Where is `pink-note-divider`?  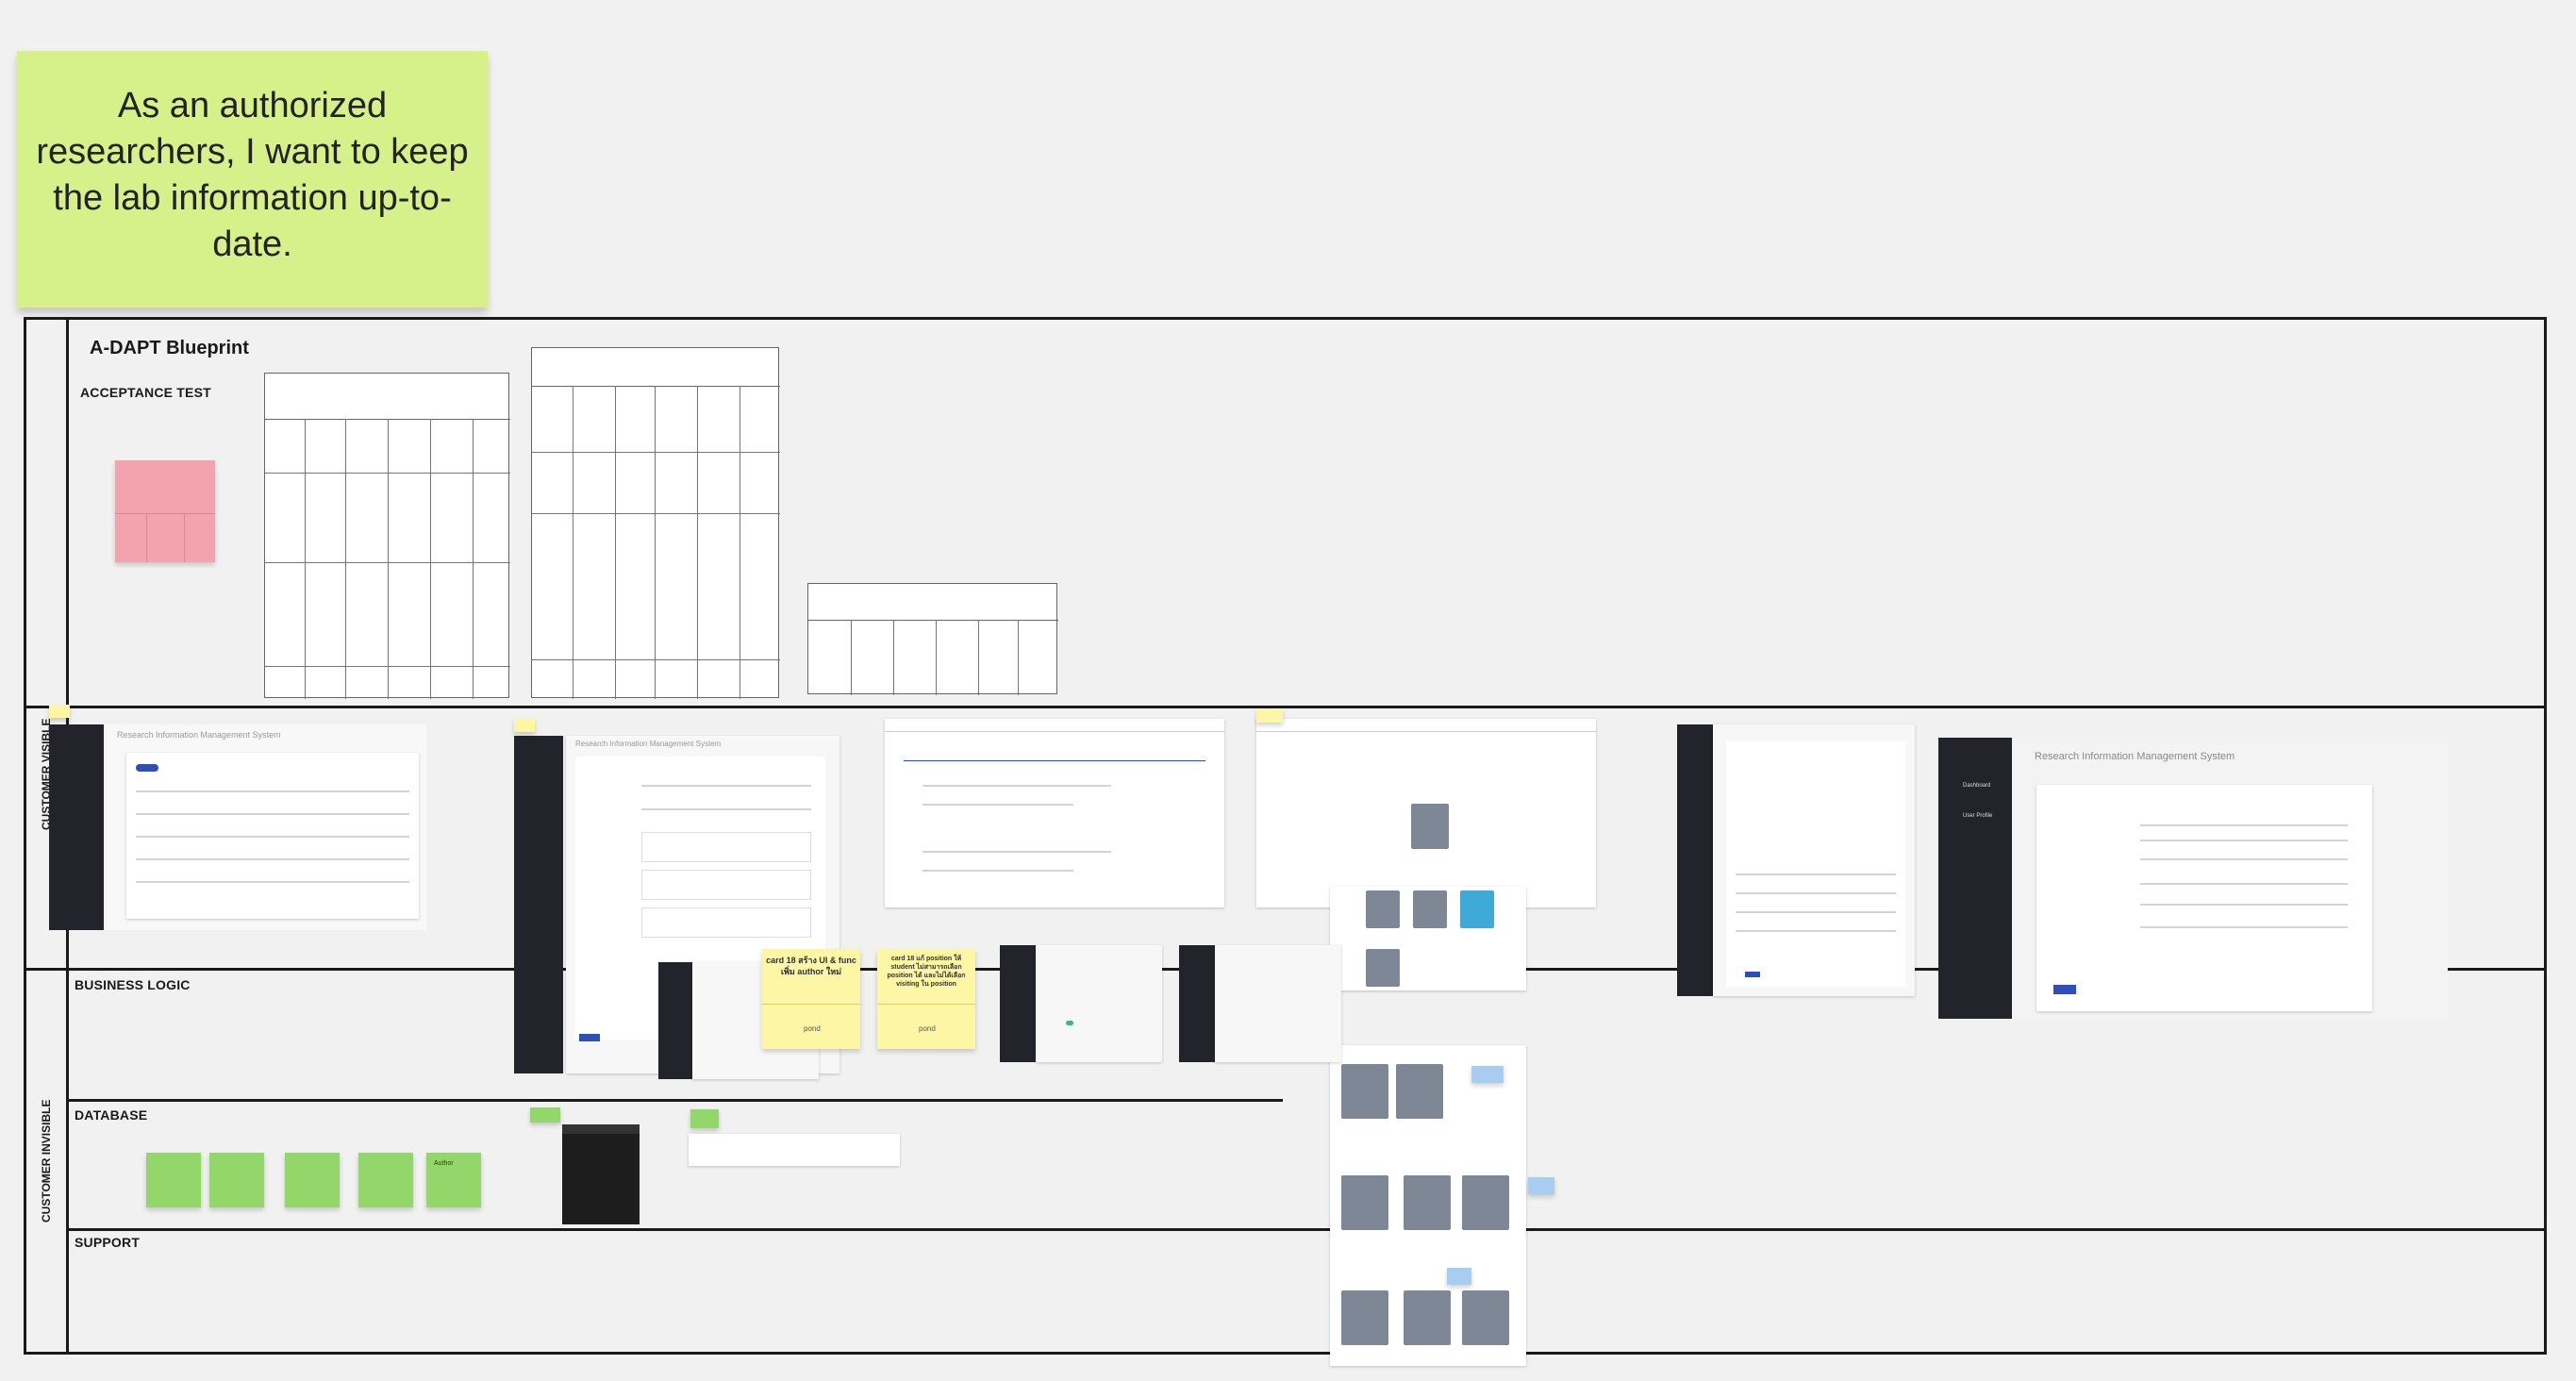
pink-note-divider is located at coordinates (165, 513).